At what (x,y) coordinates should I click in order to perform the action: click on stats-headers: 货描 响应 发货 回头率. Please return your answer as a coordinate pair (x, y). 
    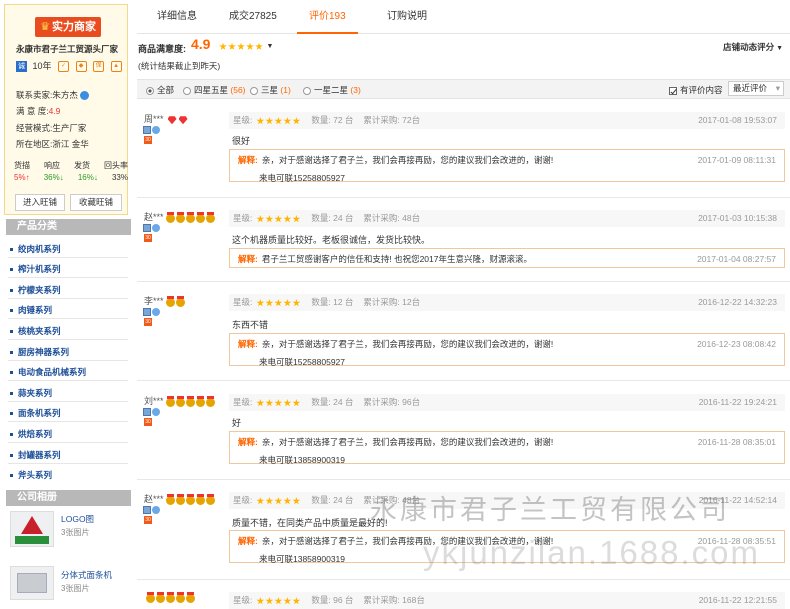
    Looking at the image, I should click on (71, 165).